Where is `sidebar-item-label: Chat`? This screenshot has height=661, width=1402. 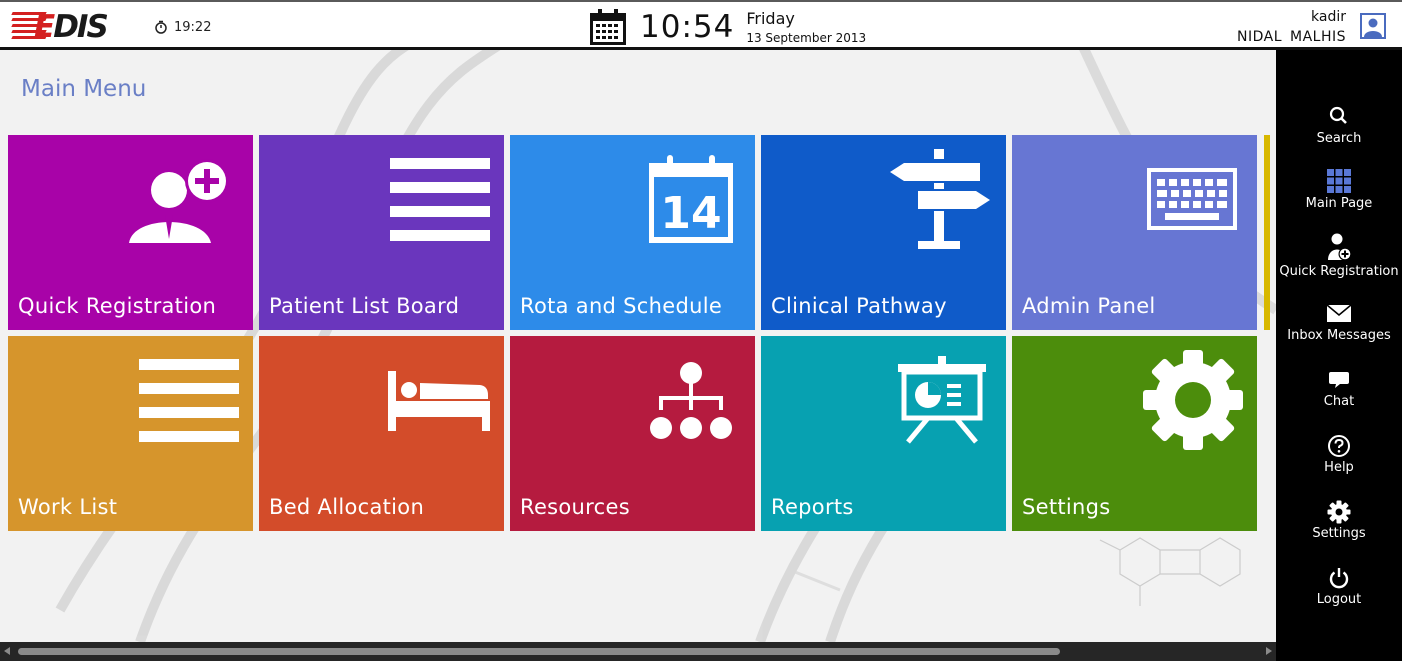
sidebar-item-label: Chat is located at coordinates (1339, 401).